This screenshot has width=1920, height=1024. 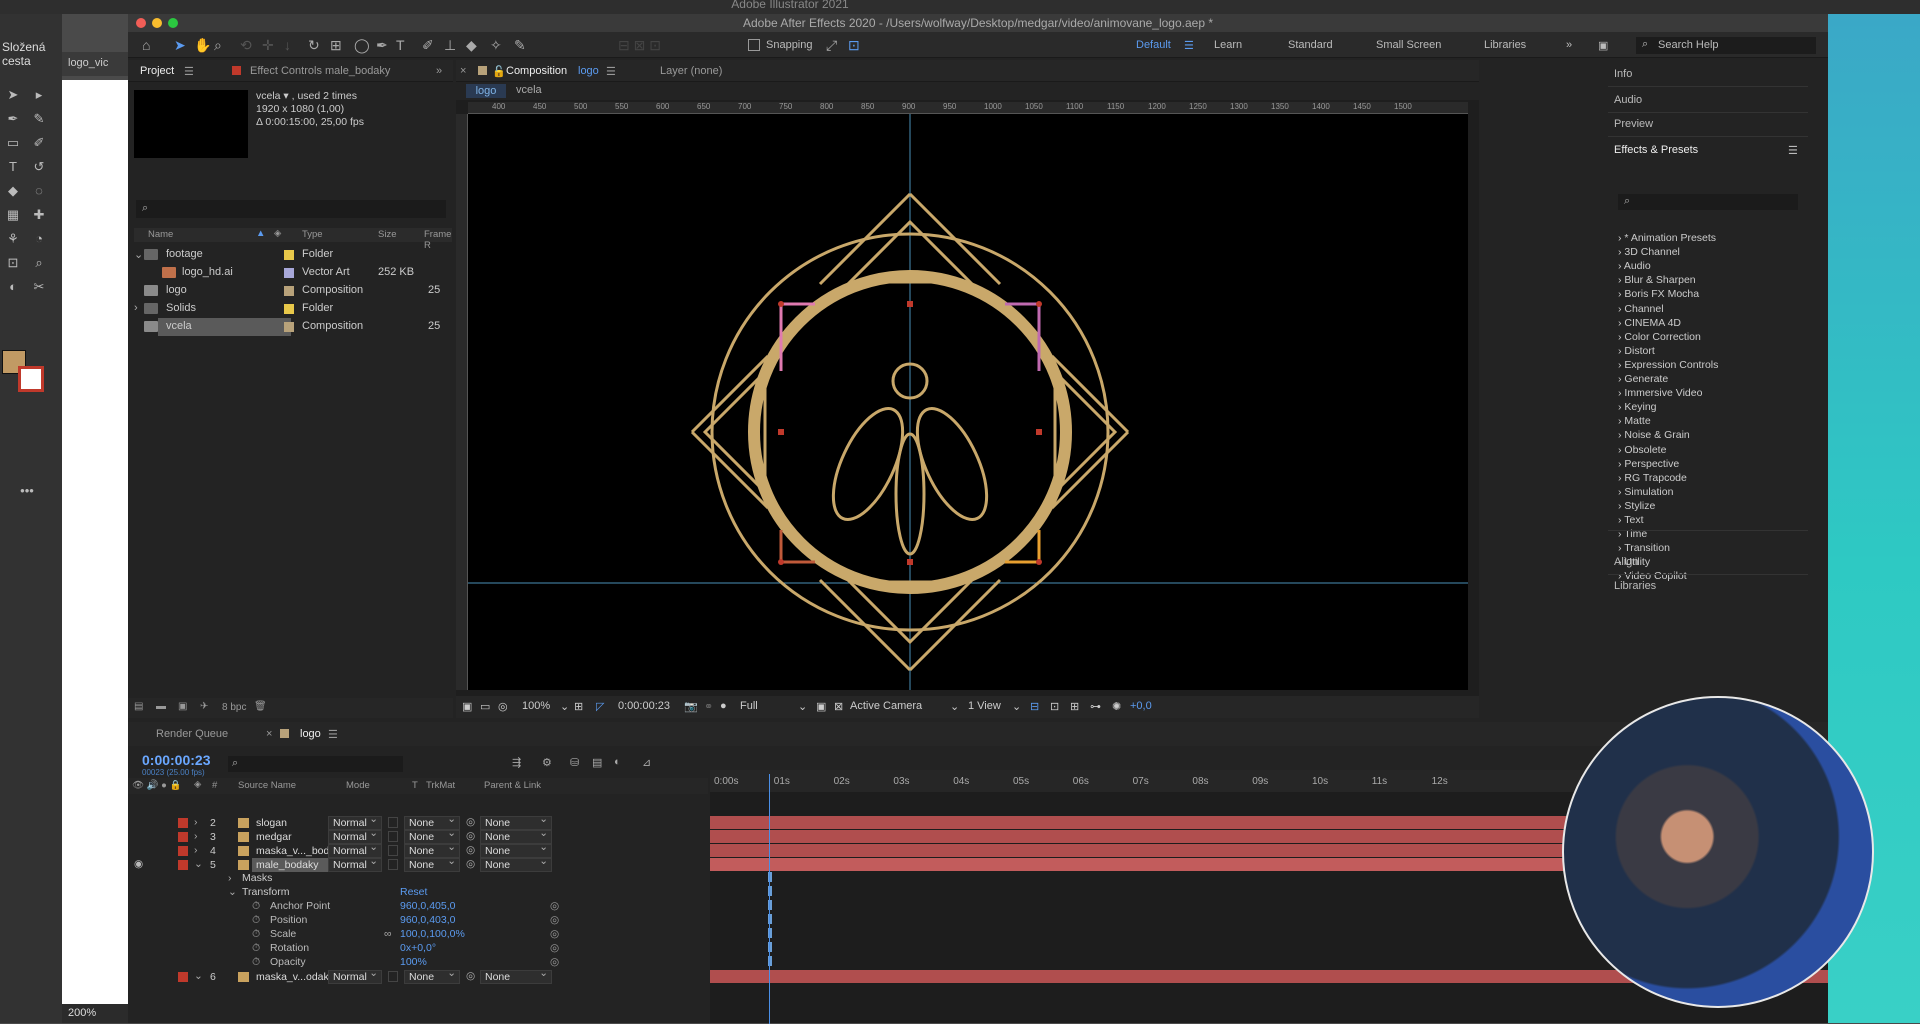 What do you see at coordinates (554, 920) in the screenshot?
I see `expression-pickwhip-icon: ◎` at bounding box center [554, 920].